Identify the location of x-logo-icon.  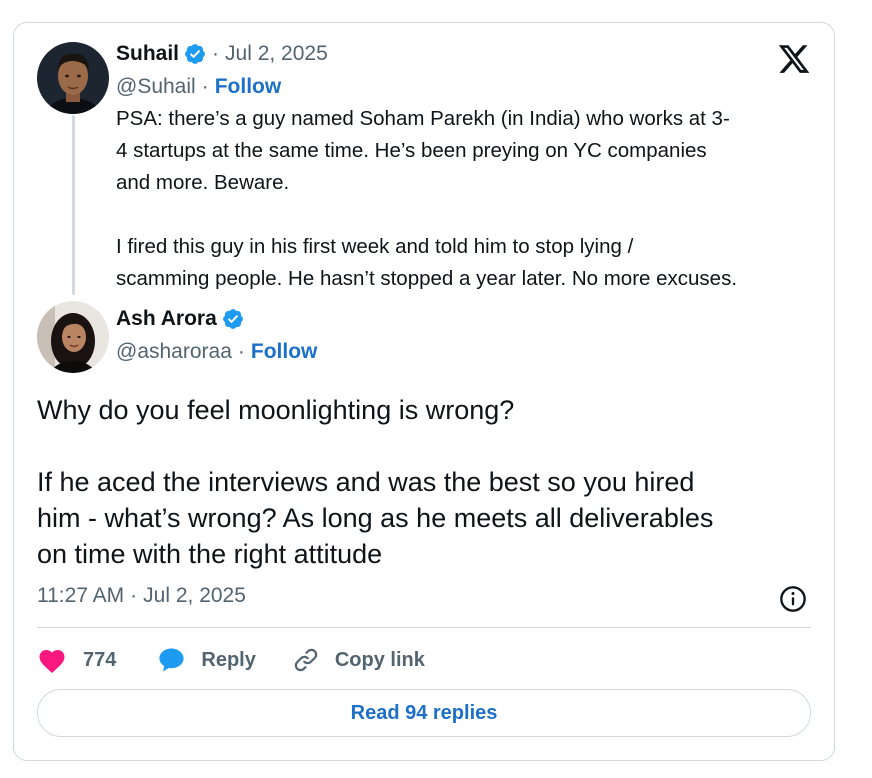
(794, 59).